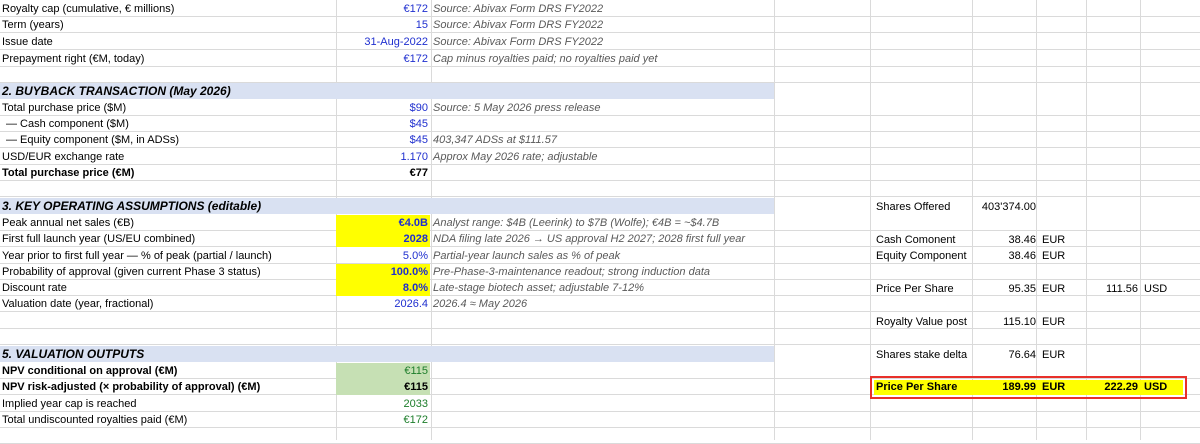 The image size is (1200, 444). What do you see at coordinates (915, 289) in the screenshot?
I see `price-per-share-label: Price Per Share` at bounding box center [915, 289].